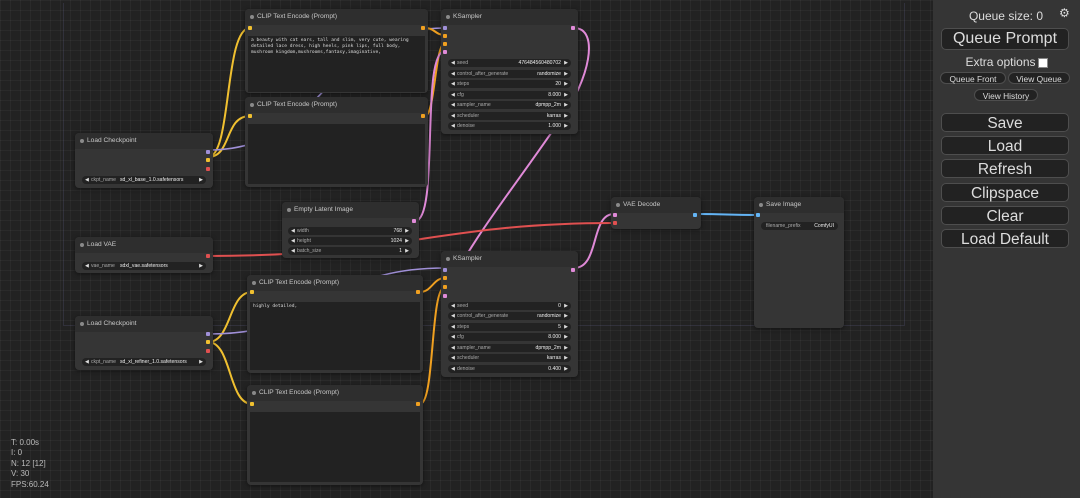 The height and width of the screenshot is (498, 1080). I want to click on stat-time: T: 0.00s, so click(25, 442).